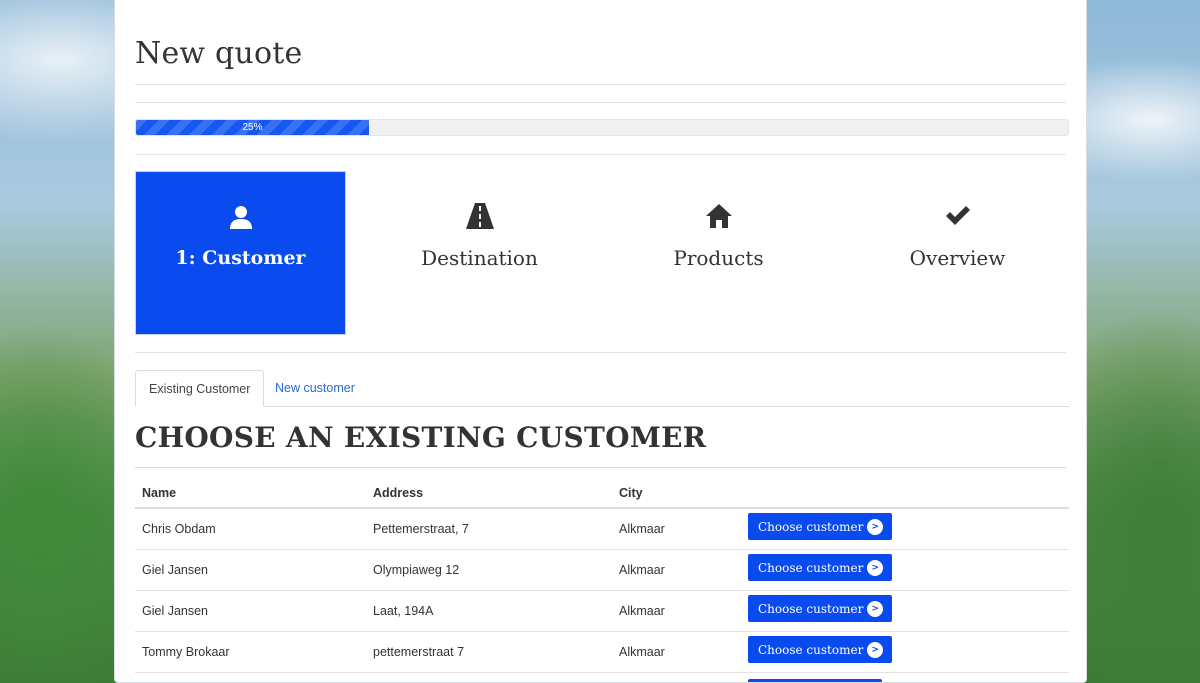 This screenshot has height=683, width=1200. What do you see at coordinates (958, 216) in the screenshot?
I see `checkmark-icon` at bounding box center [958, 216].